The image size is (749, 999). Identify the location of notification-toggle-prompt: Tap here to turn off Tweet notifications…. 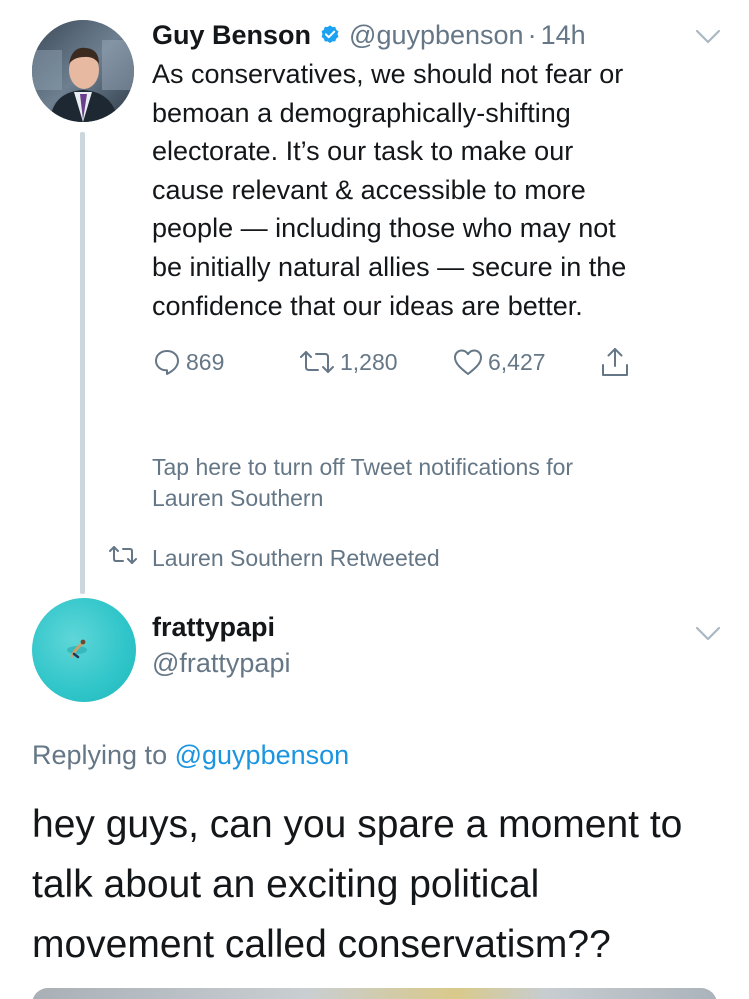
(432, 483).